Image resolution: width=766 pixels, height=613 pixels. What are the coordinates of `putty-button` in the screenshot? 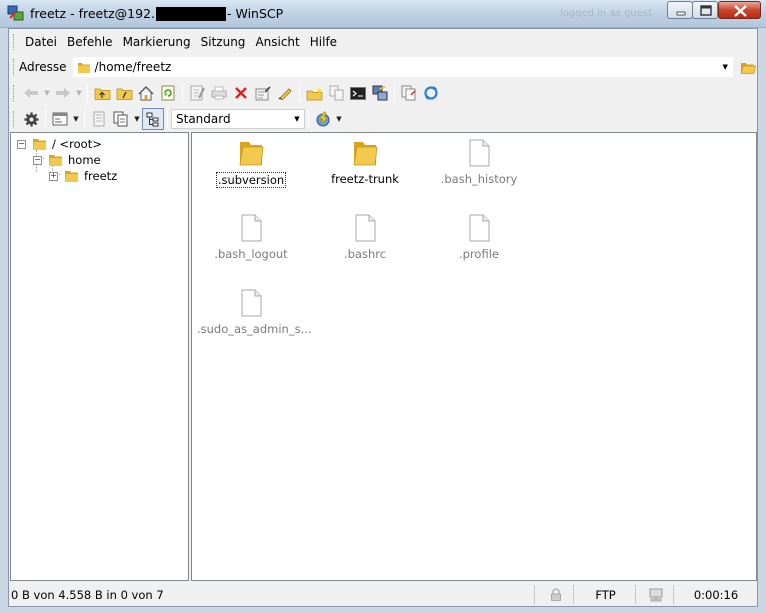 It's located at (380, 93).